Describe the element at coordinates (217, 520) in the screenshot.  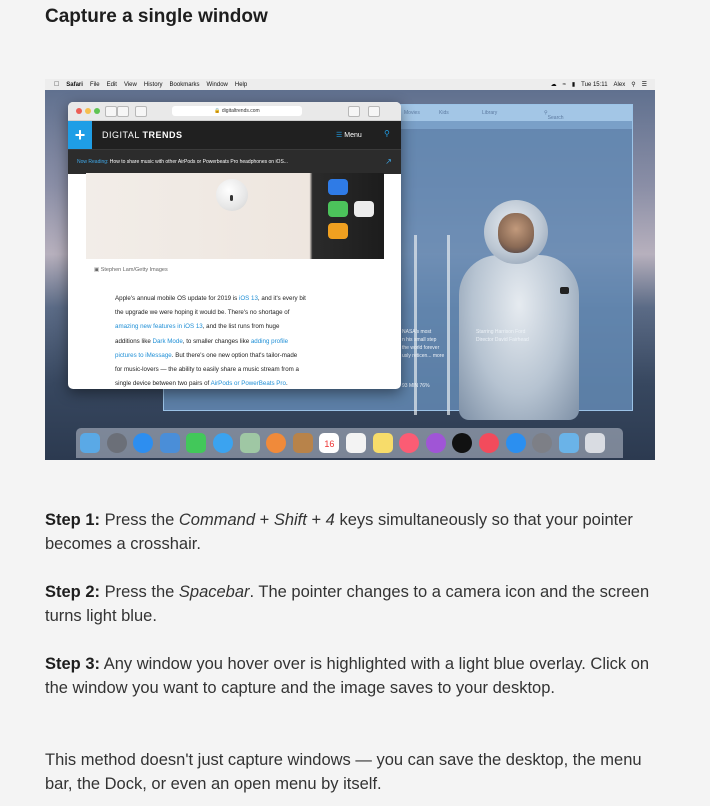
I see `key-command: Command` at that location.